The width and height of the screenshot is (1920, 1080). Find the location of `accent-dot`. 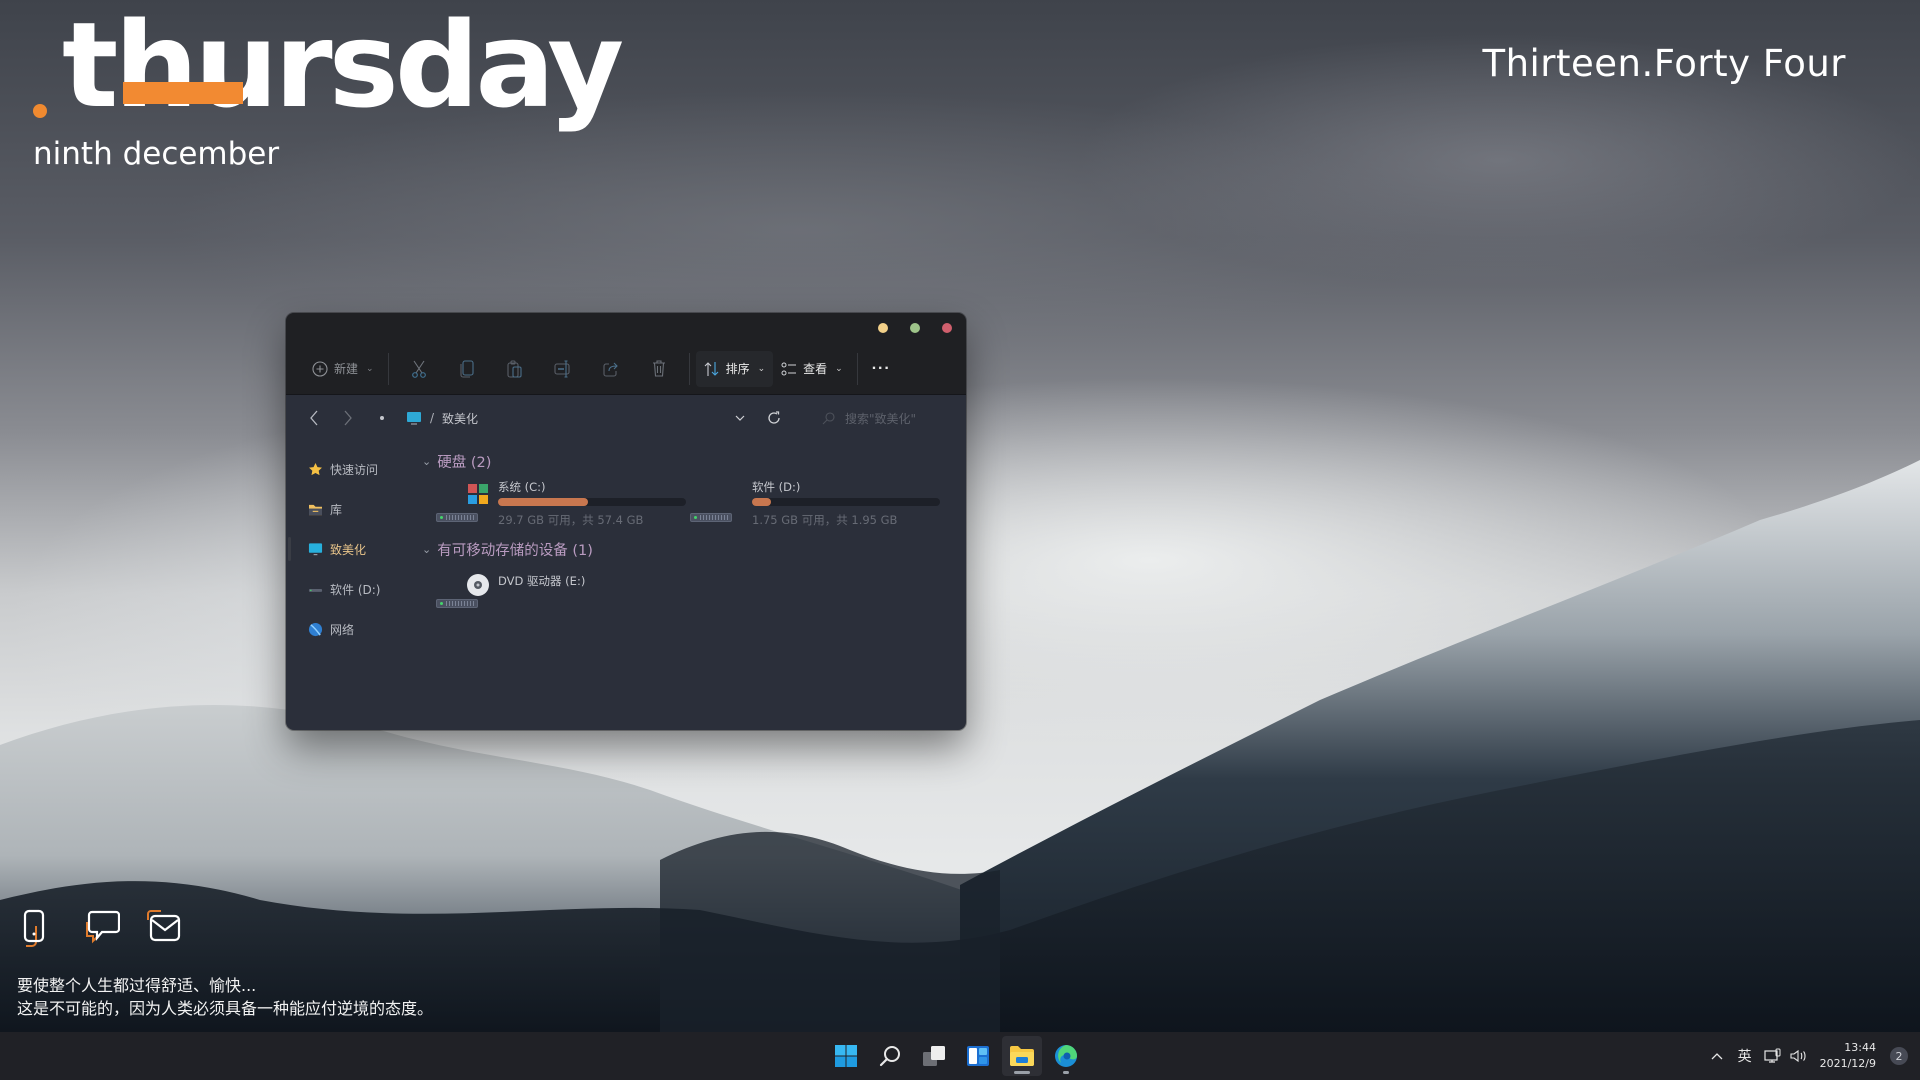

accent-dot is located at coordinates (40, 111).